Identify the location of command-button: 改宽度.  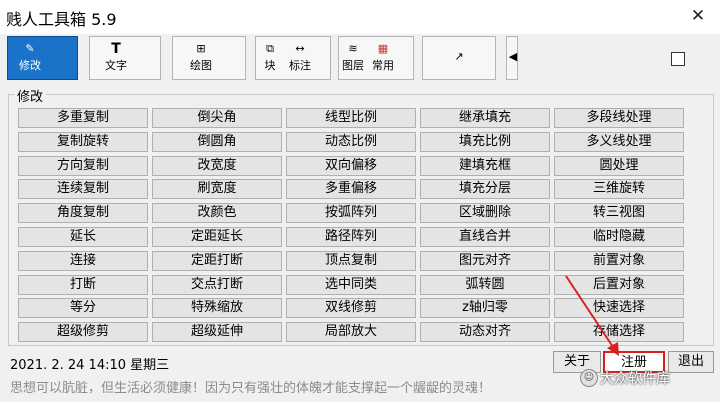
(217, 166).